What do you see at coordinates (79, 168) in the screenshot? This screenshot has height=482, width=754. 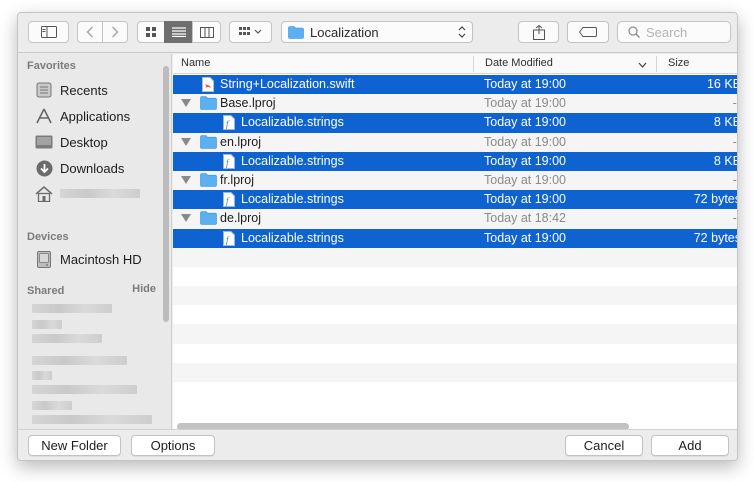 I see `sidebar-item-downloads: Downloads` at bounding box center [79, 168].